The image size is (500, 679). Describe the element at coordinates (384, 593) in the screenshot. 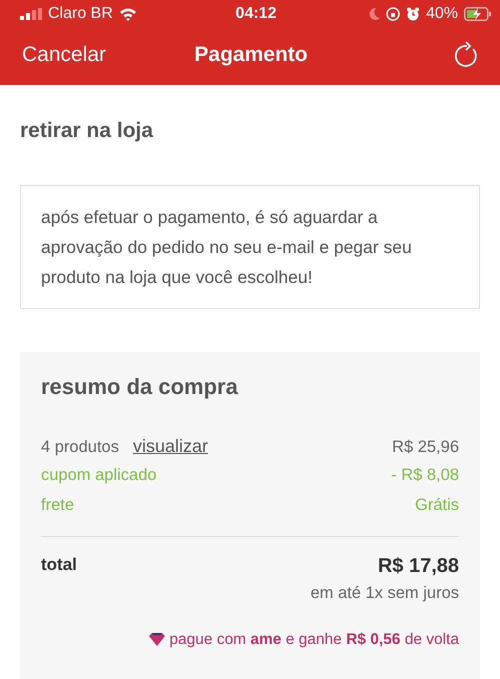

I see `installments-text: em até 1x sem juros` at that location.